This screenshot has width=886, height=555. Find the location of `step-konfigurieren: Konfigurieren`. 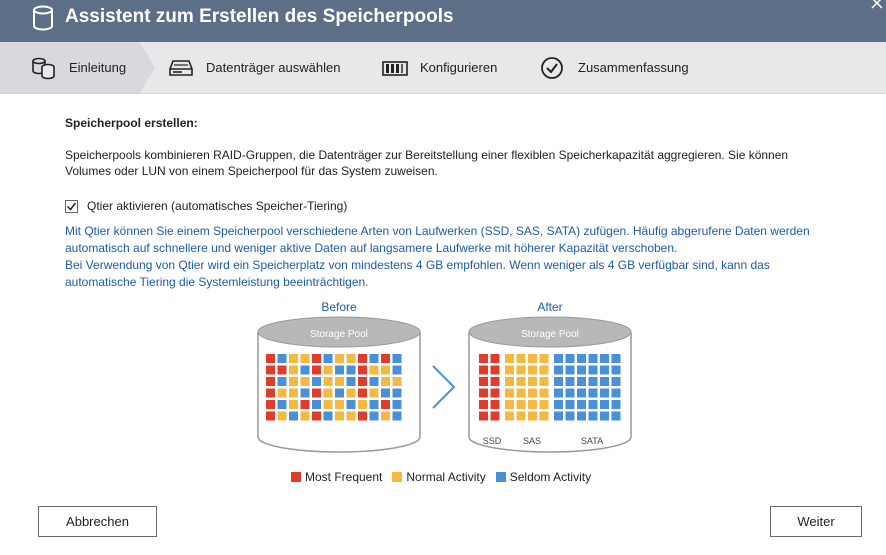

step-konfigurieren: Konfigurieren is located at coordinates (439, 67).